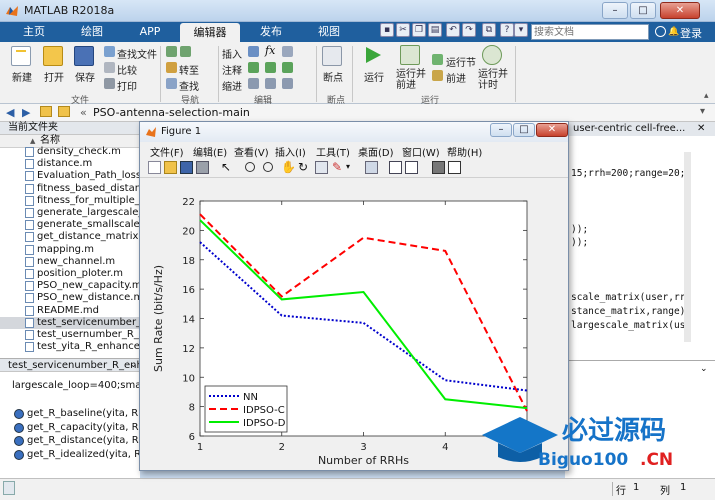 Image resolution: width=715 pixels, height=500 pixels. Describe the element at coordinates (304, 167) in the screenshot. I see `rotate-3d-icon: ↻` at that location.